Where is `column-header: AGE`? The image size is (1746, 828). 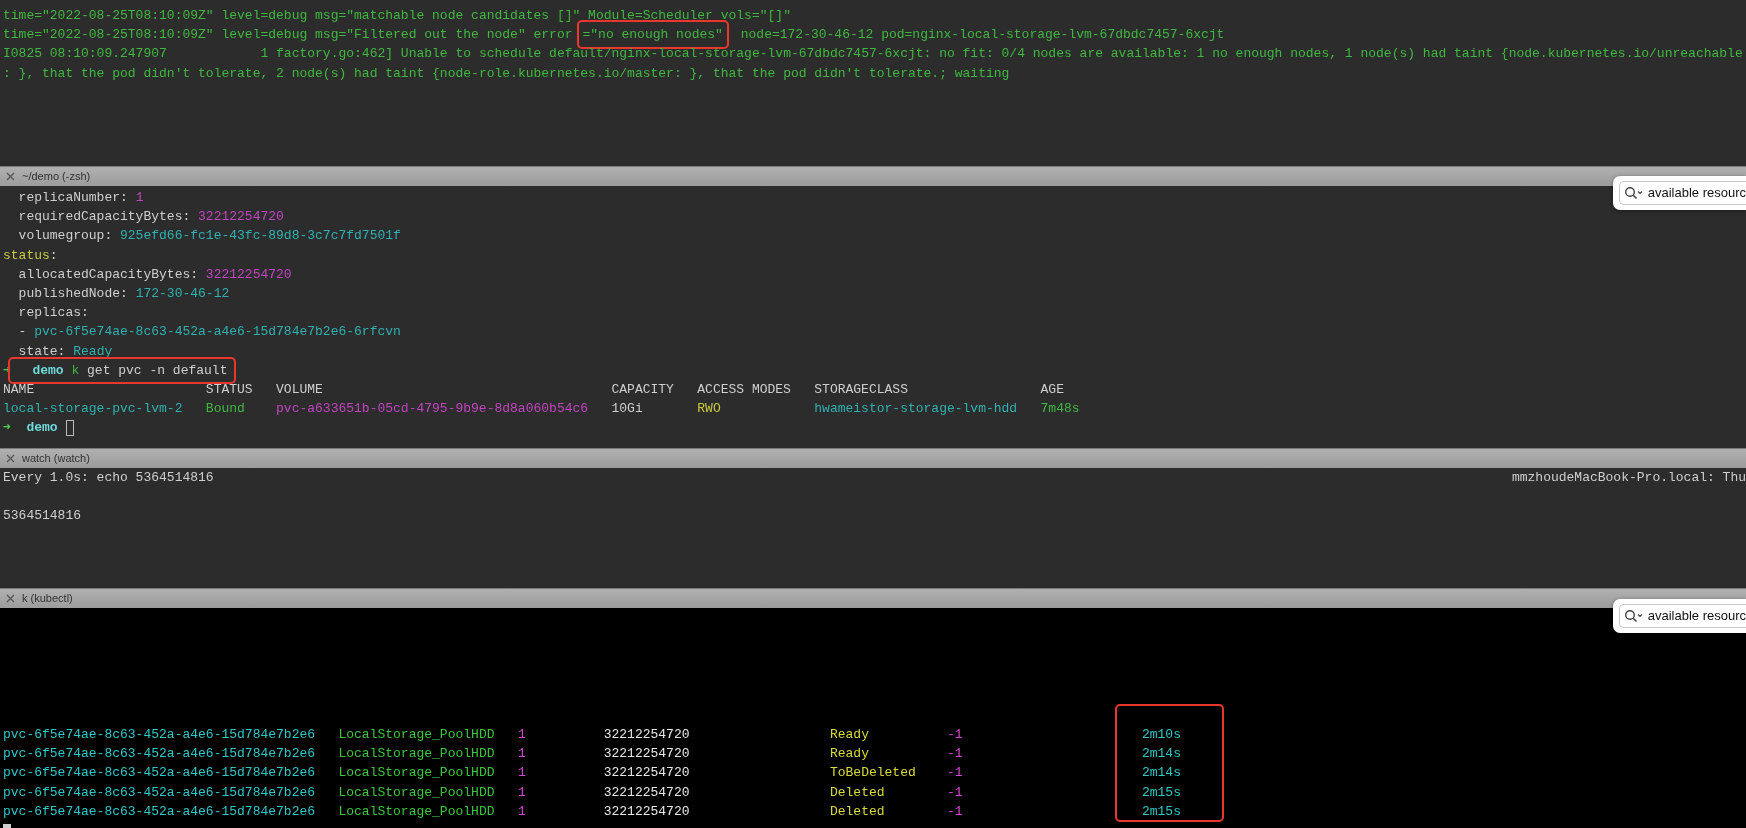 column-header: AGE is located at coordinates (1052, 389).